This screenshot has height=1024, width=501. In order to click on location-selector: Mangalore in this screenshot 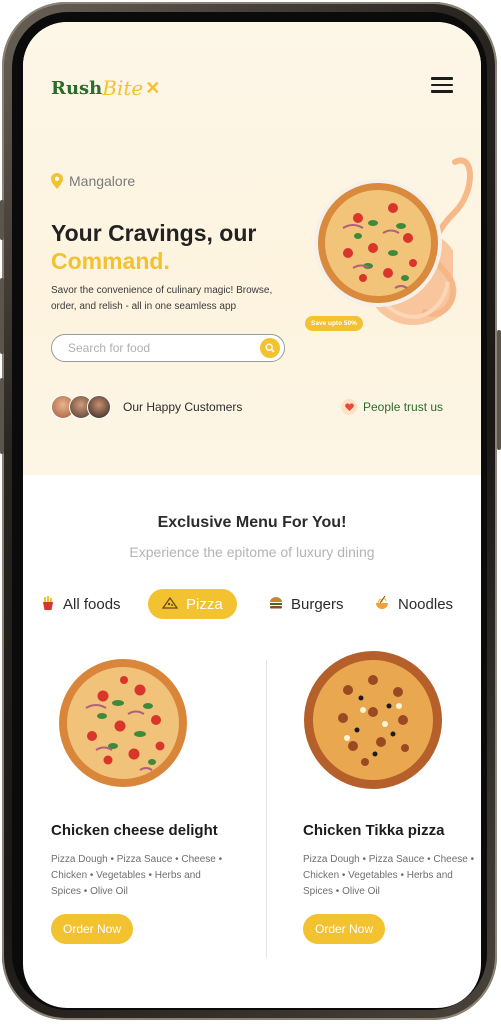, I will do `click(93, 181)`.